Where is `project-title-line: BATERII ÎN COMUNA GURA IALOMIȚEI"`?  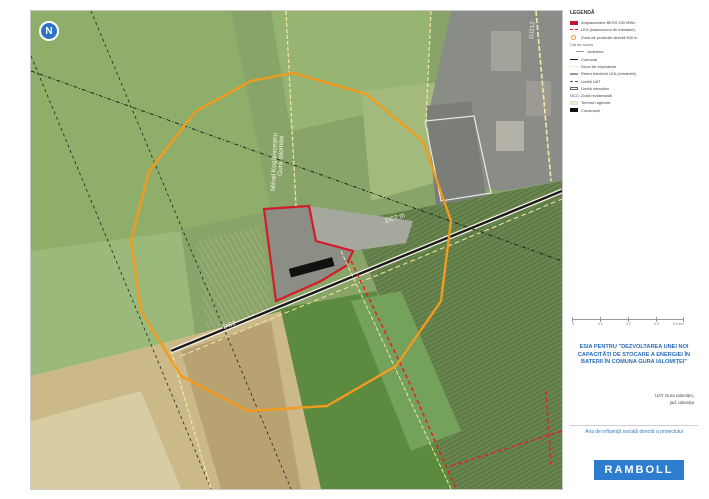 project-title-line: BATERII ÎN COMUNA GURA IALOMIȚEI" is located at coordinates (634, 362).